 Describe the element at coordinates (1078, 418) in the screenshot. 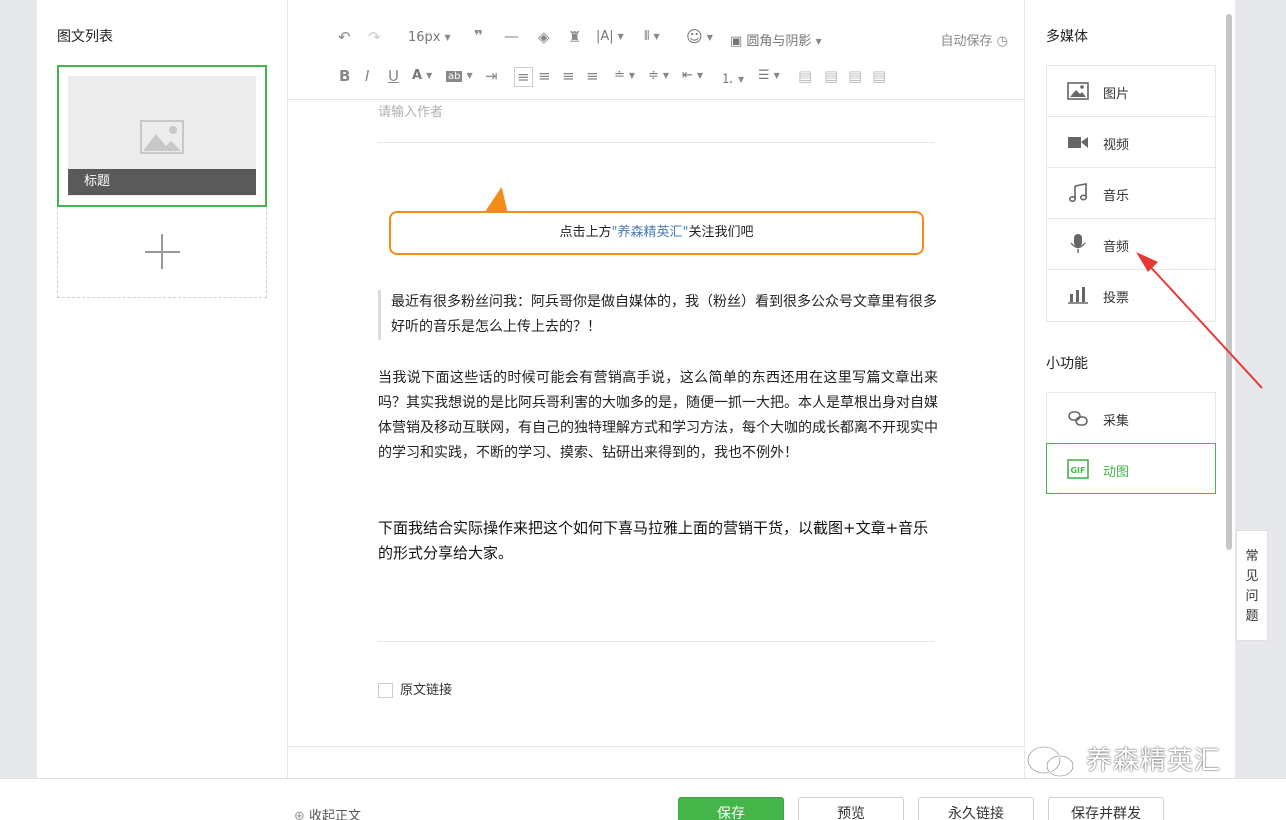

I see `link-icon` at that location.